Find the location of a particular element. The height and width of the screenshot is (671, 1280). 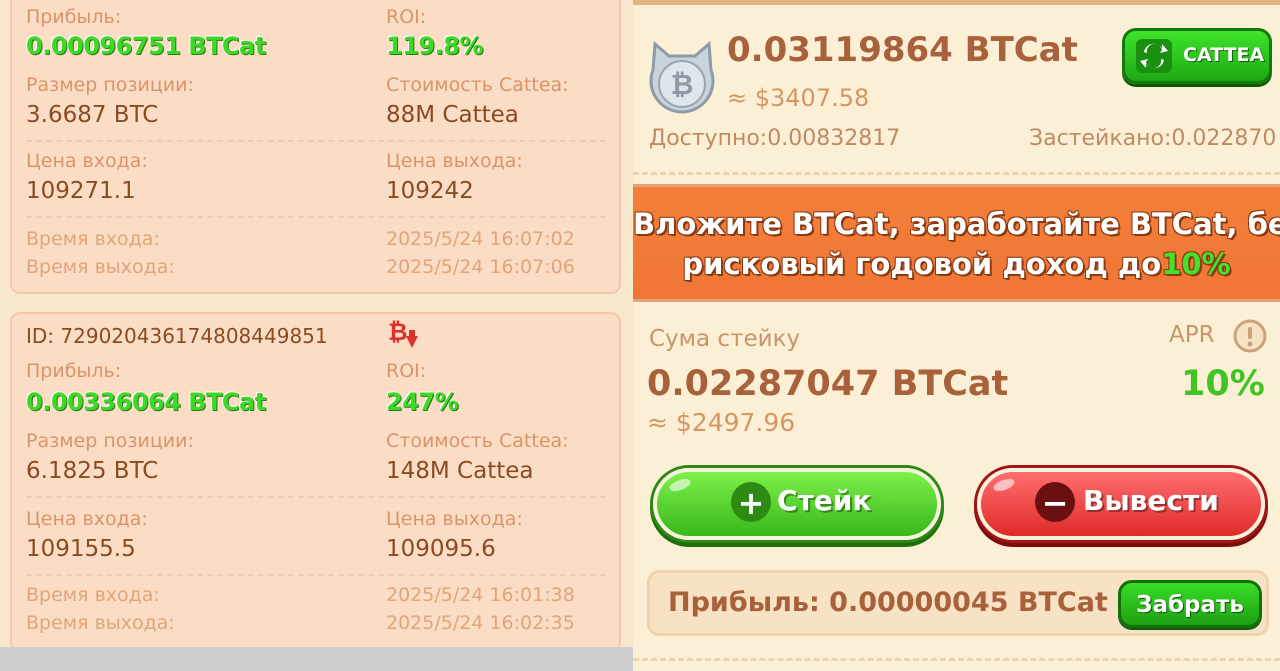

btcat-balance-usd: ≈ $3407.58 is located at coordinates (798, 98).